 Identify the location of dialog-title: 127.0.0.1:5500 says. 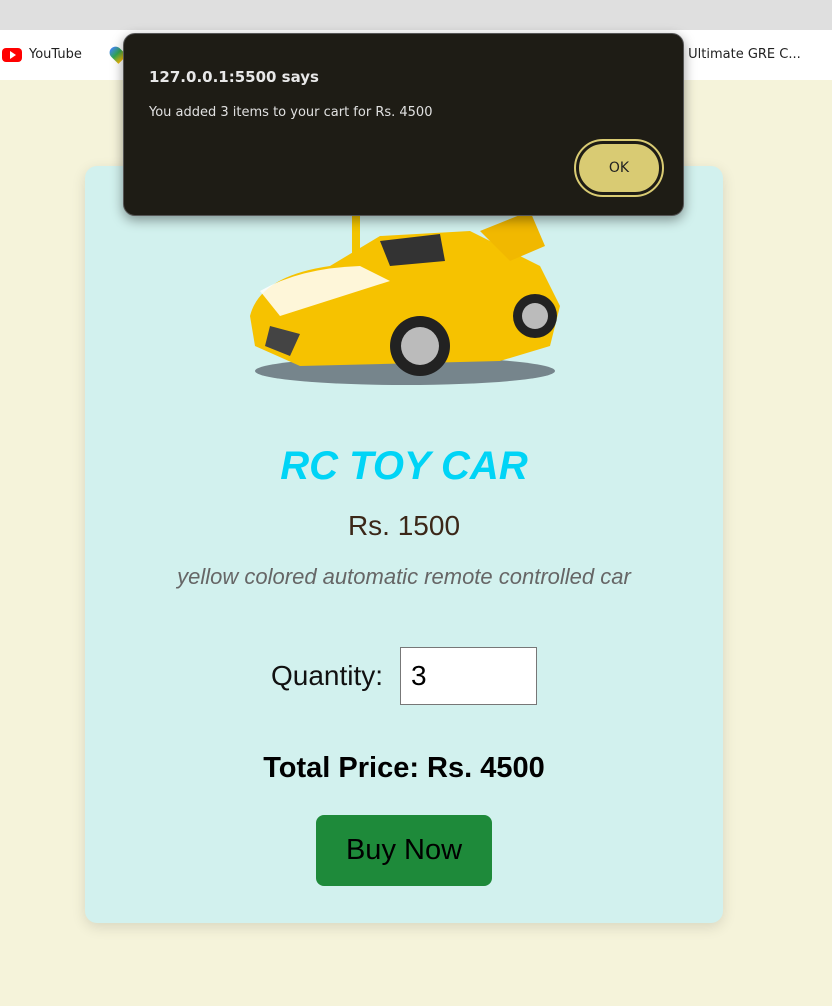
(234, 77).